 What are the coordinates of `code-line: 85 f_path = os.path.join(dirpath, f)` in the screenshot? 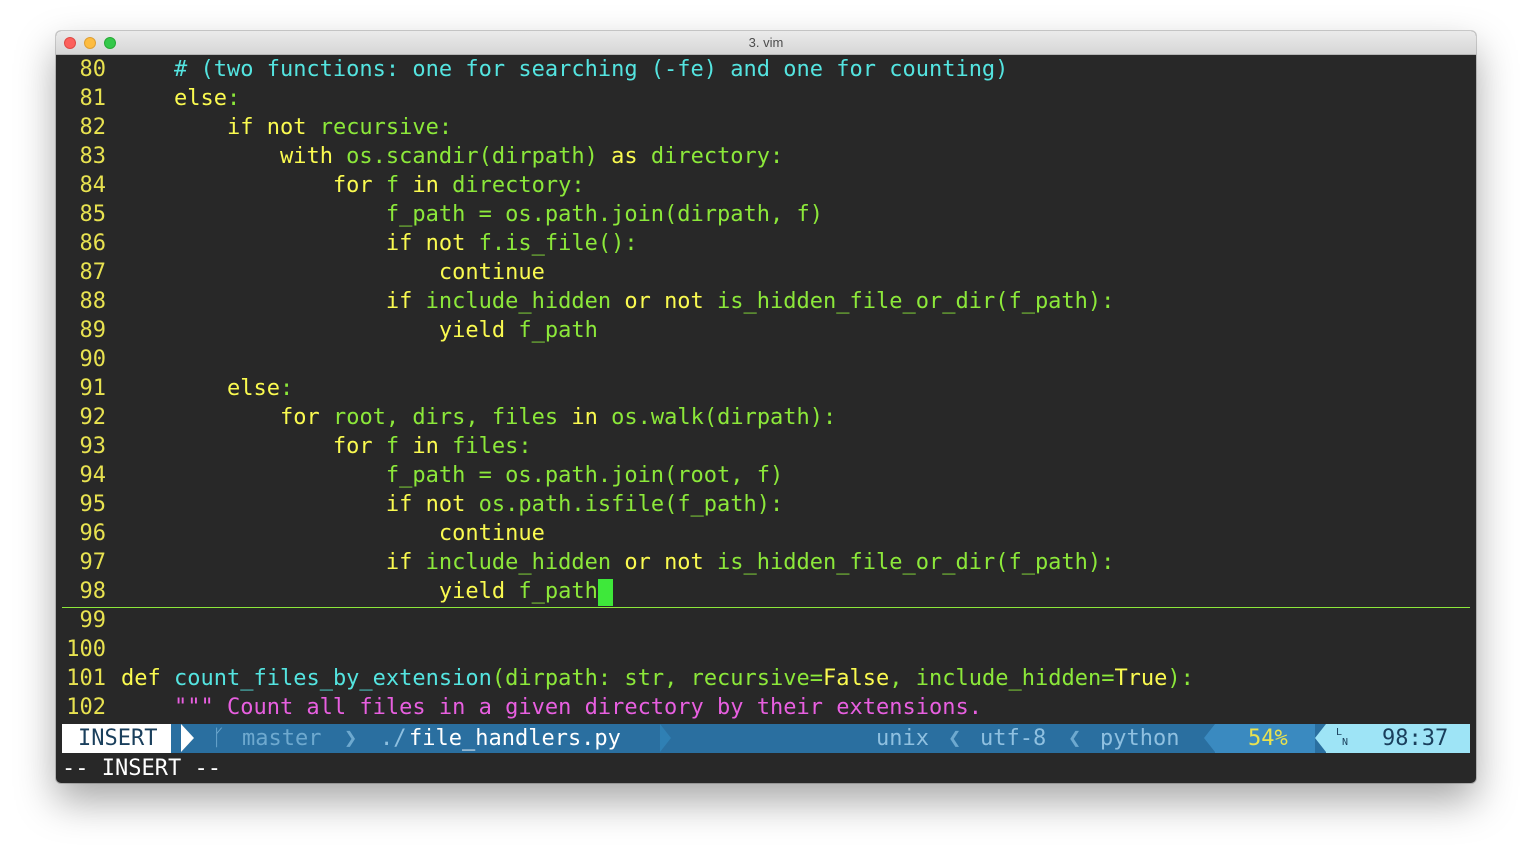 It's located at (766, 214).